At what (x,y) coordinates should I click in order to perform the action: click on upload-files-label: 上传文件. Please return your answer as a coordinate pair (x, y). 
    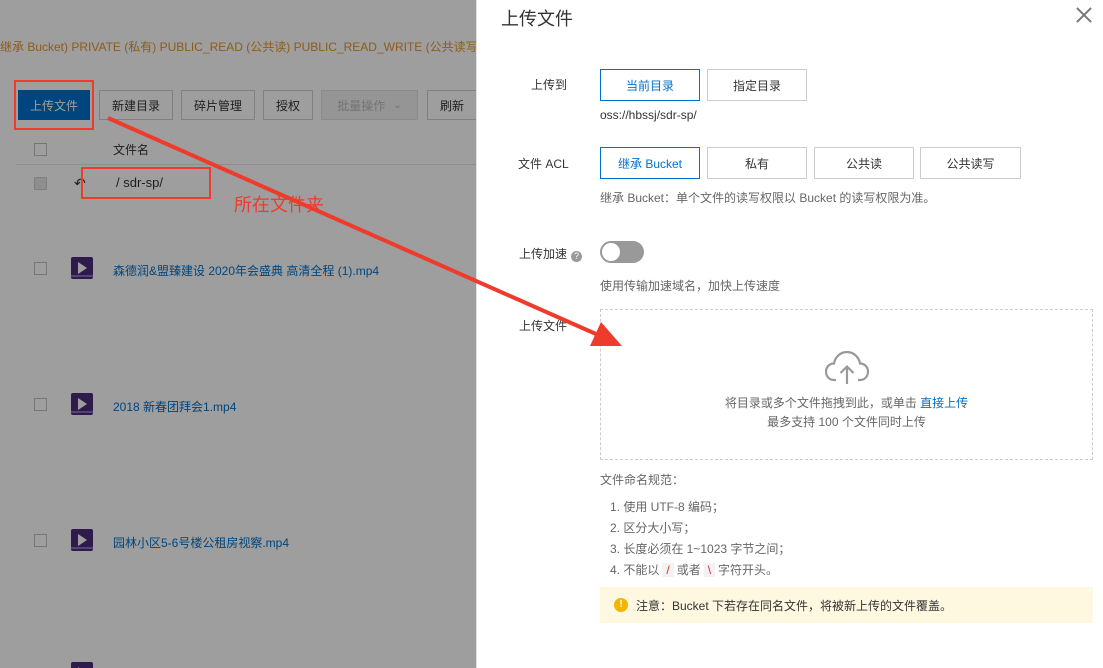
    Looking at the image, I should click on (543, 326).